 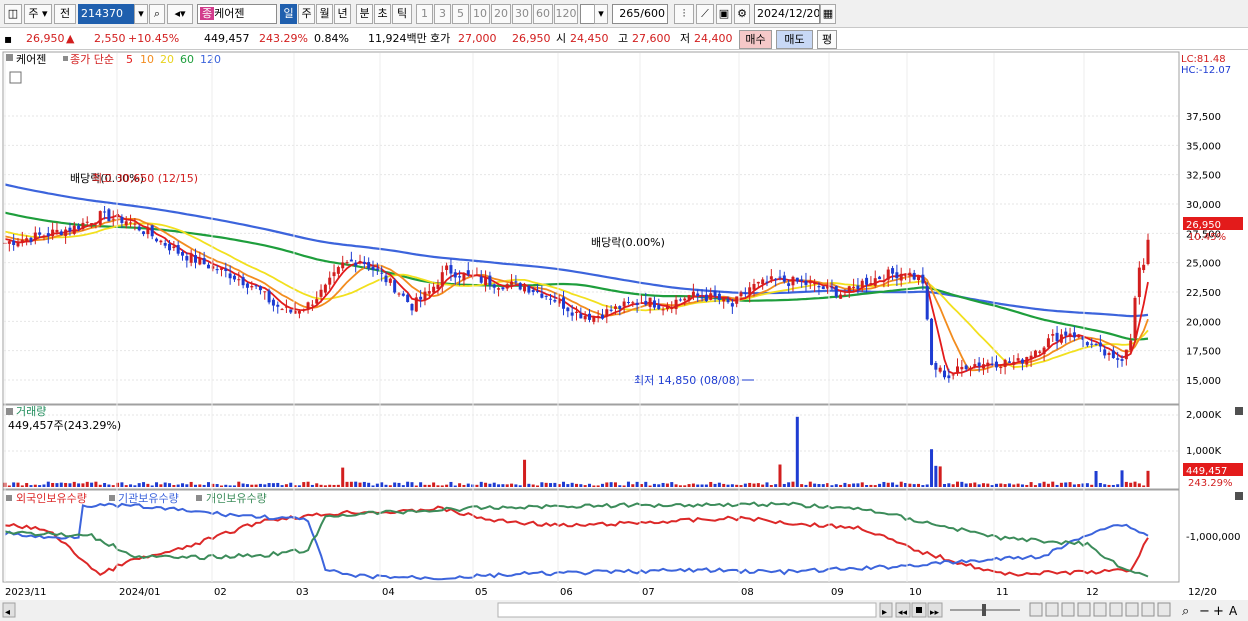 What do you see at coordinates (65, 14) in the screenshot?
I see `prev-button: 전` at bounding box center [65, 14].